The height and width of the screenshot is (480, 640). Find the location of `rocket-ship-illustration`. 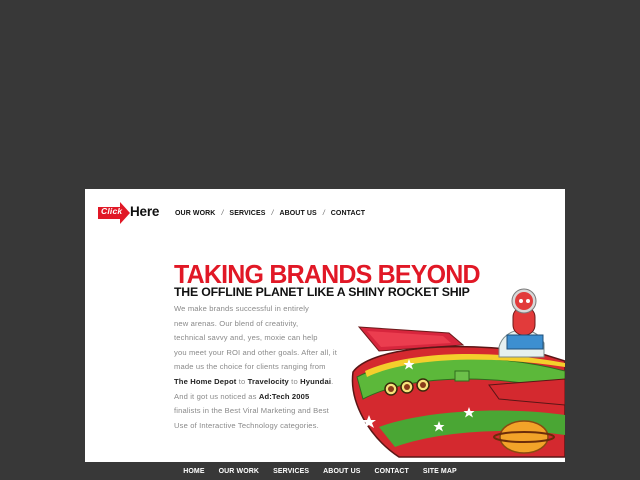

rocket-ship-illustration is located at coordinates (458, 373).